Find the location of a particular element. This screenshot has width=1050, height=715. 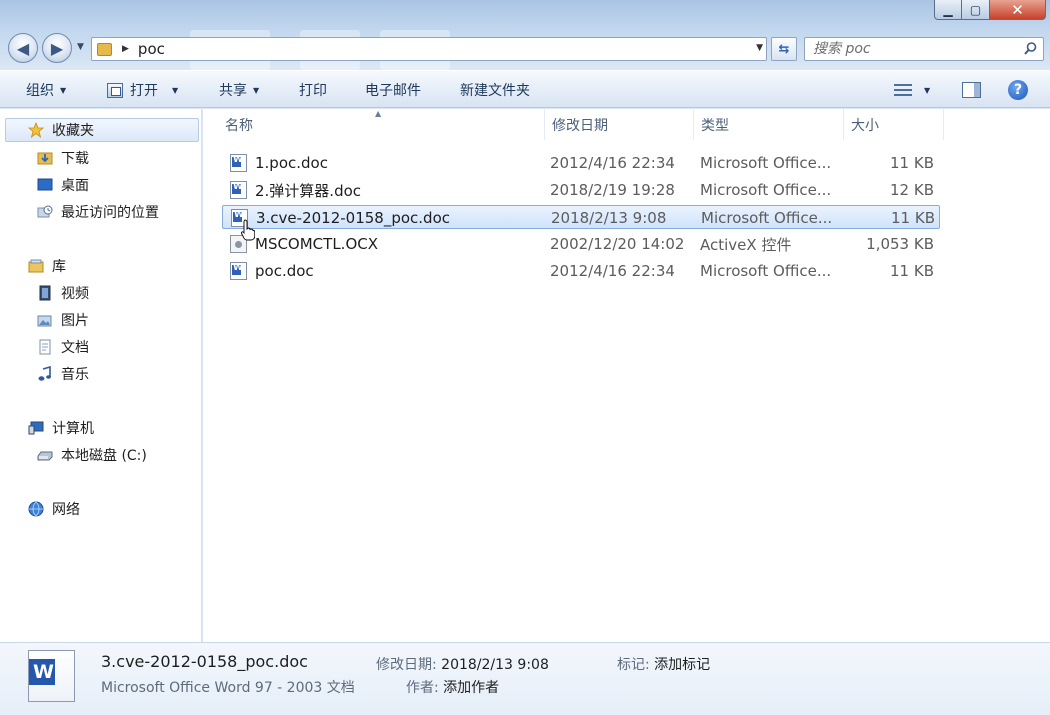

print-label: 打印 is located at coordinates (313, 91).